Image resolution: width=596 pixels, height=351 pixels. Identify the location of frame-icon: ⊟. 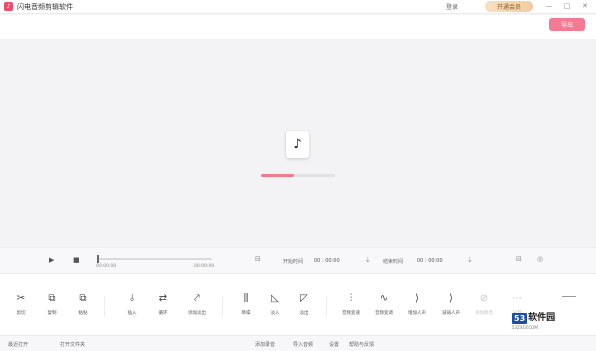
(258, 259).